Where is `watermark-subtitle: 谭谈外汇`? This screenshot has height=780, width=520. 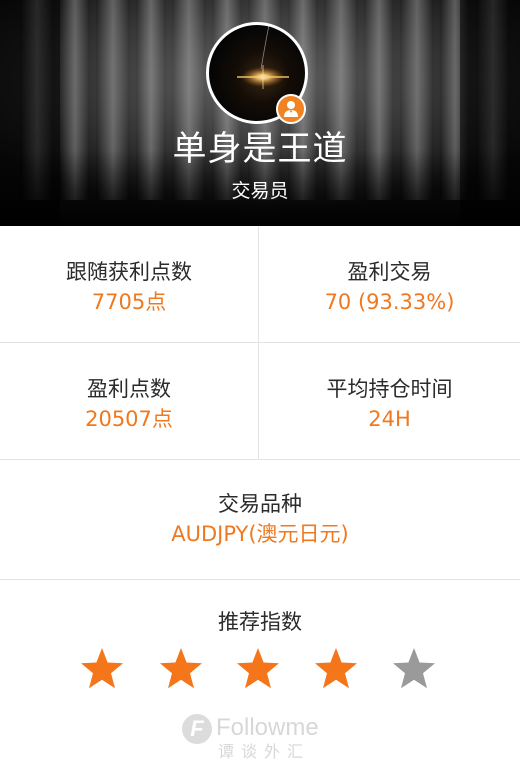 watermark-subtitle: 谭谈外汇 is located at coordinates (264, 751).